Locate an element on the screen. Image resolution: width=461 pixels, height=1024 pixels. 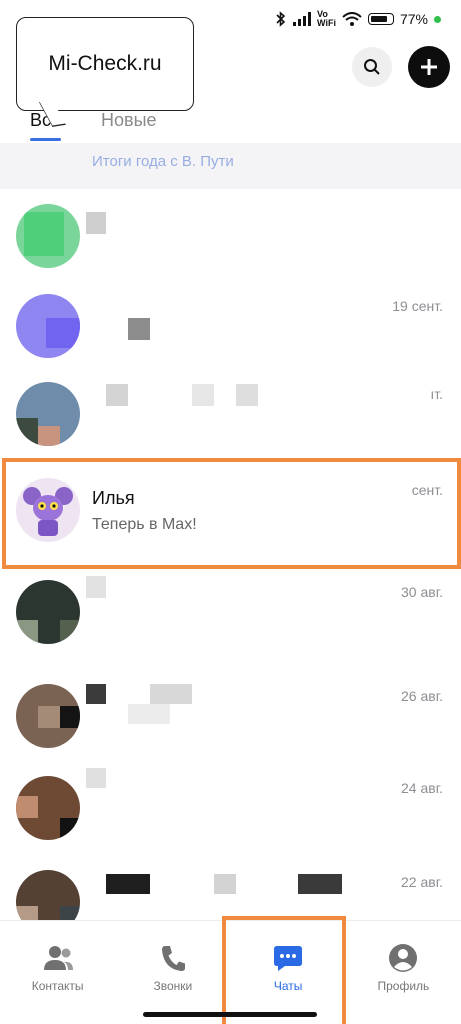
nav-contacts: Контакты is located at coordinates (57, 972).